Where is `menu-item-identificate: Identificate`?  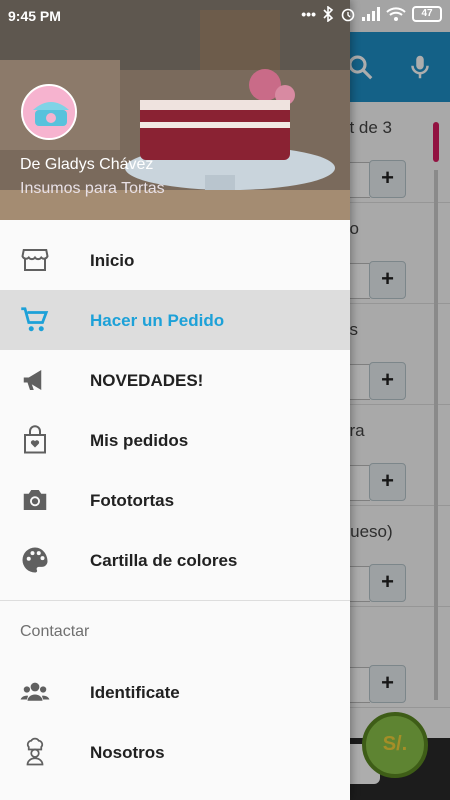 menu-item-identificate: Identificate is located at coordinates (175, 692).